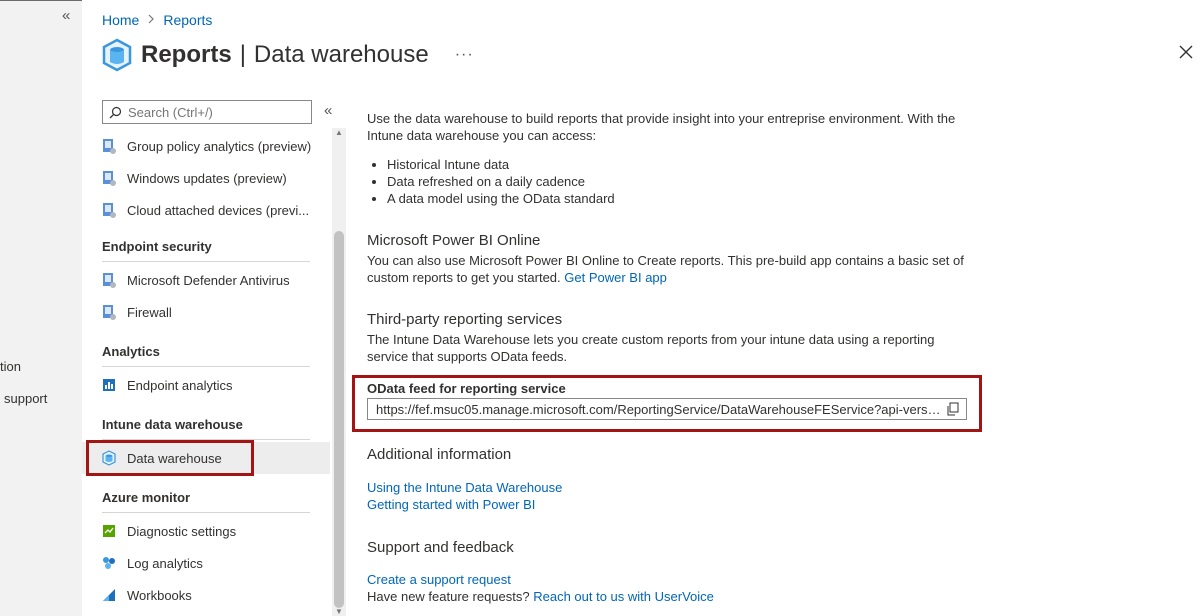 This screenshot has height=616, width=1200. What do you see at coordinates (464, 487) in the screenshot?
I see `intune-data-warehouse-link: Using the Intune Data Warehouse` at bounding box center [464, 487].